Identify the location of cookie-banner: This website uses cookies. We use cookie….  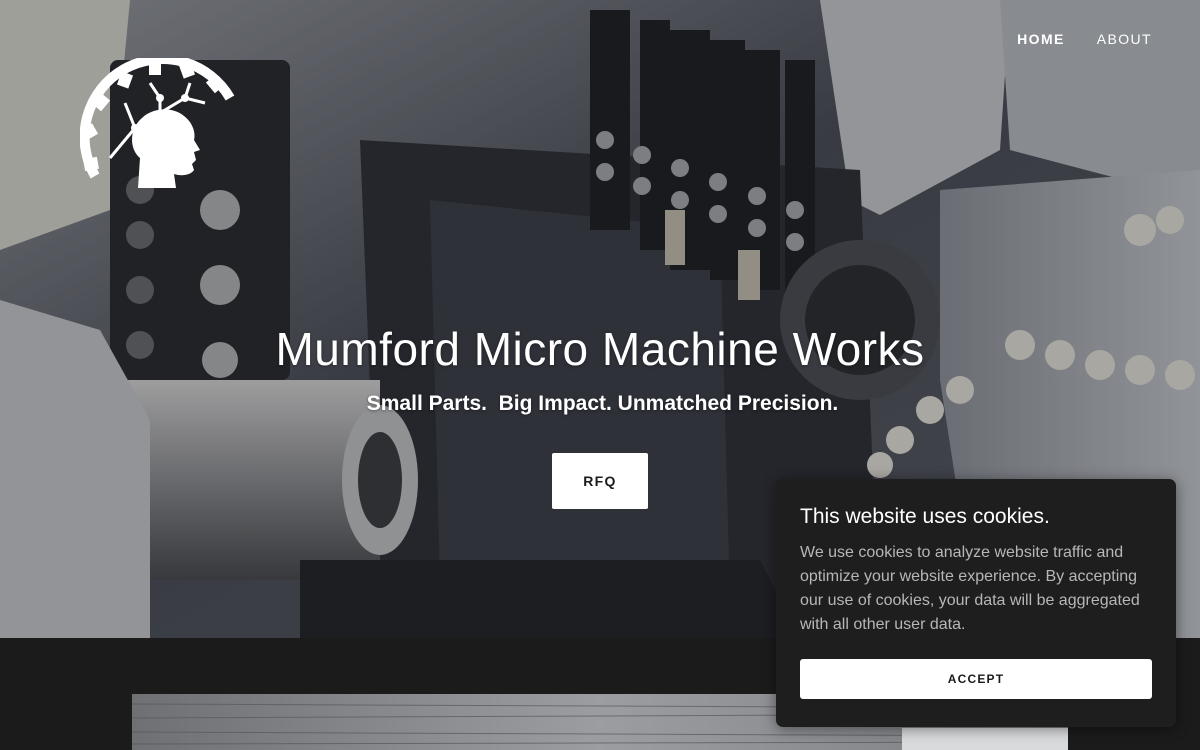
(976, 603).